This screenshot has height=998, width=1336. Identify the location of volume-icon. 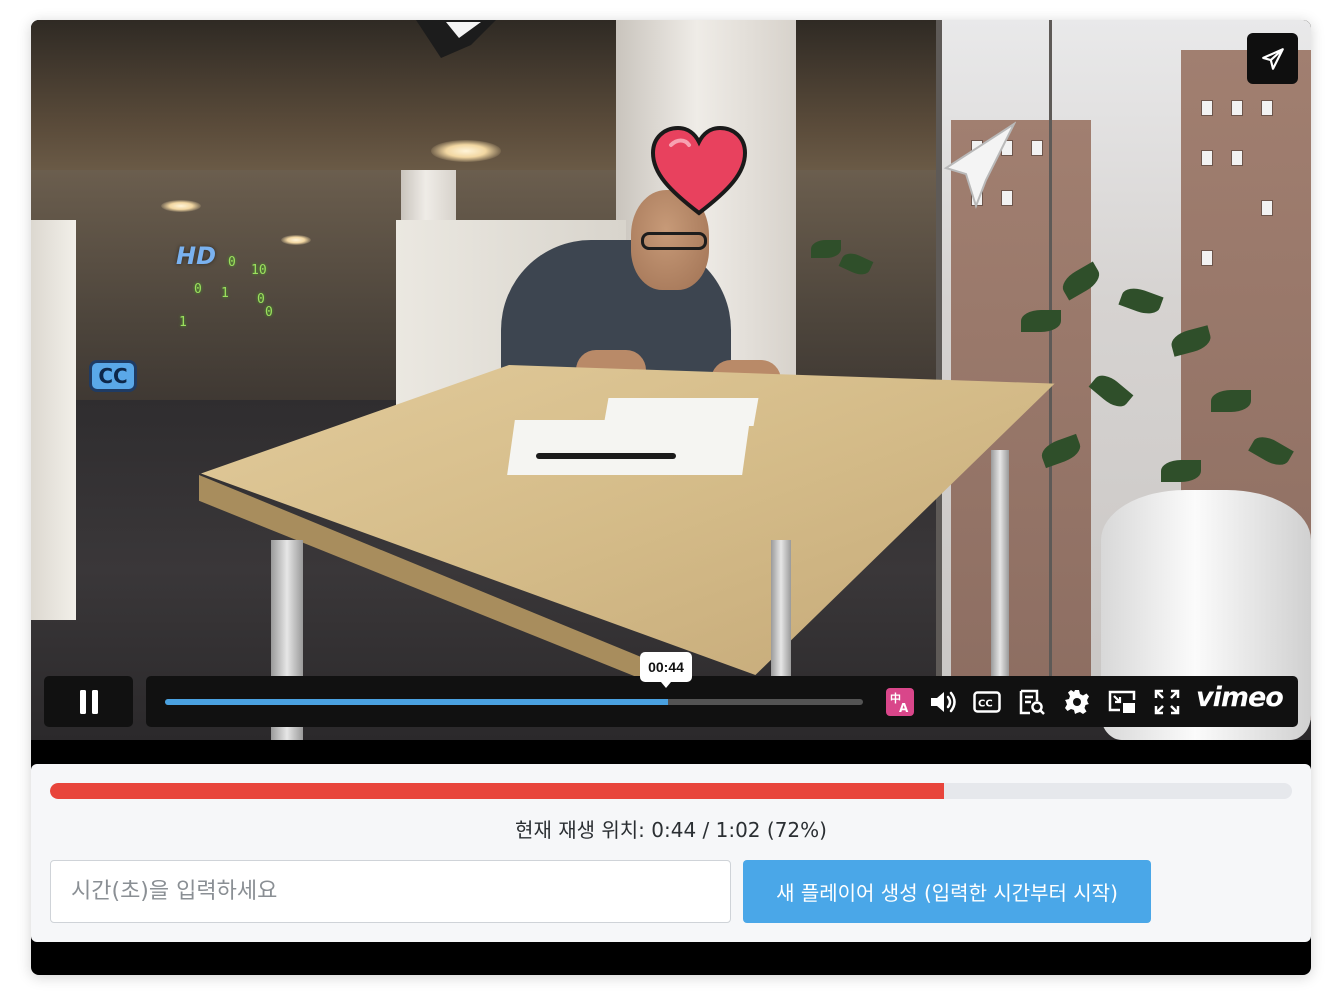
(943, 702).